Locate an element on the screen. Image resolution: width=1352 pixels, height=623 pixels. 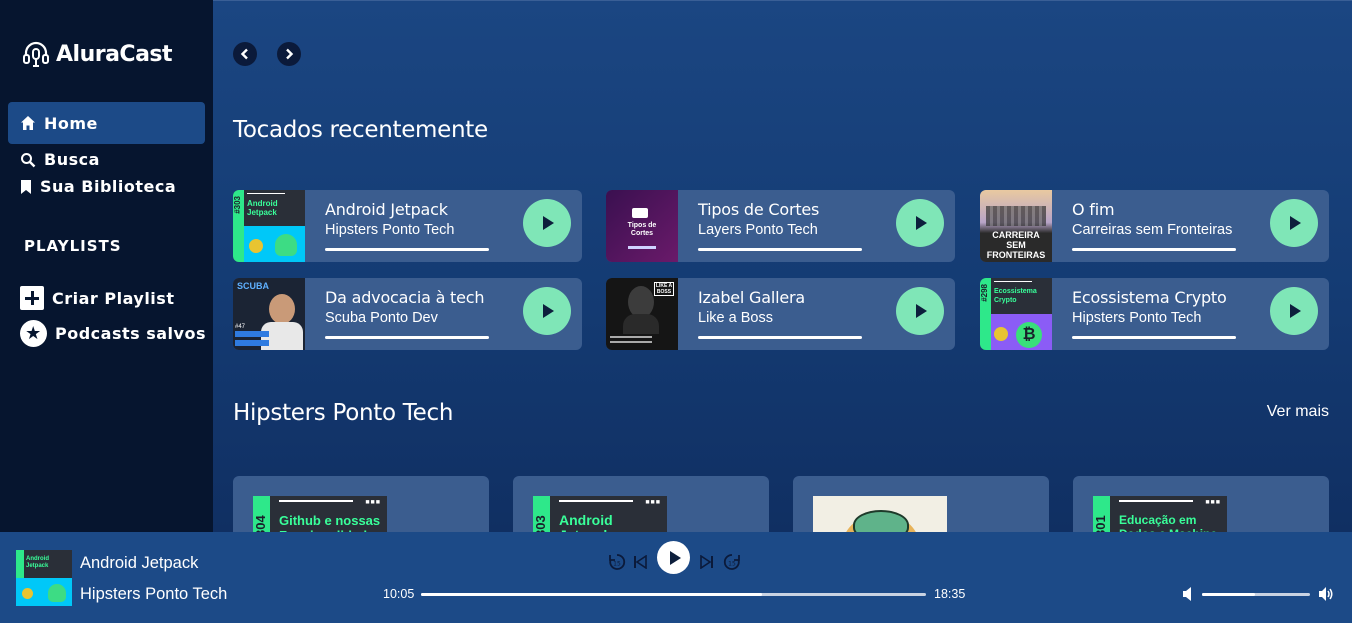
skip-next-icon is located at coordinates (707, 562).